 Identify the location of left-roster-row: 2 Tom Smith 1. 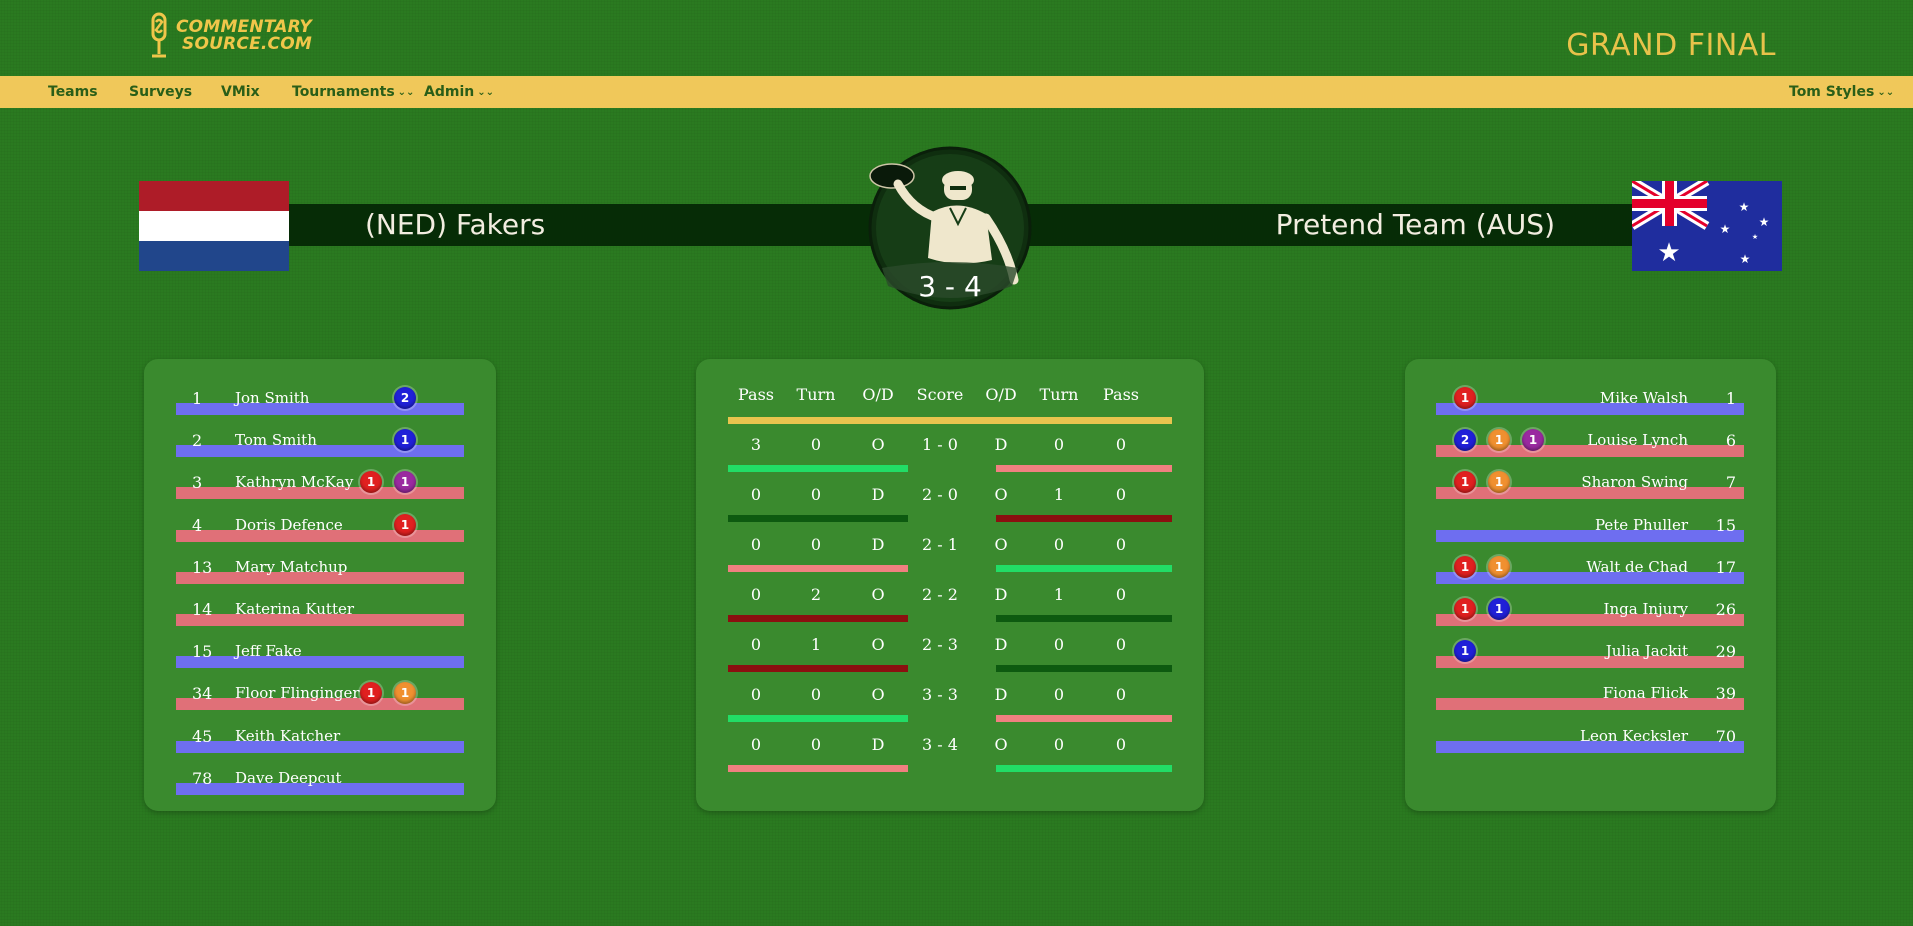
(320, 442).